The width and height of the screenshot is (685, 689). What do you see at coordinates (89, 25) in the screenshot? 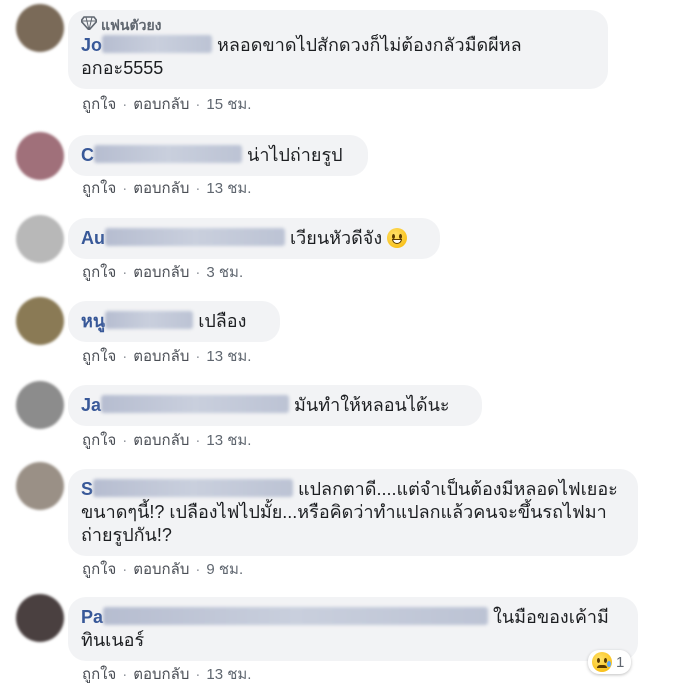
I see `diamond-icon` at bounding box center [89, 25].